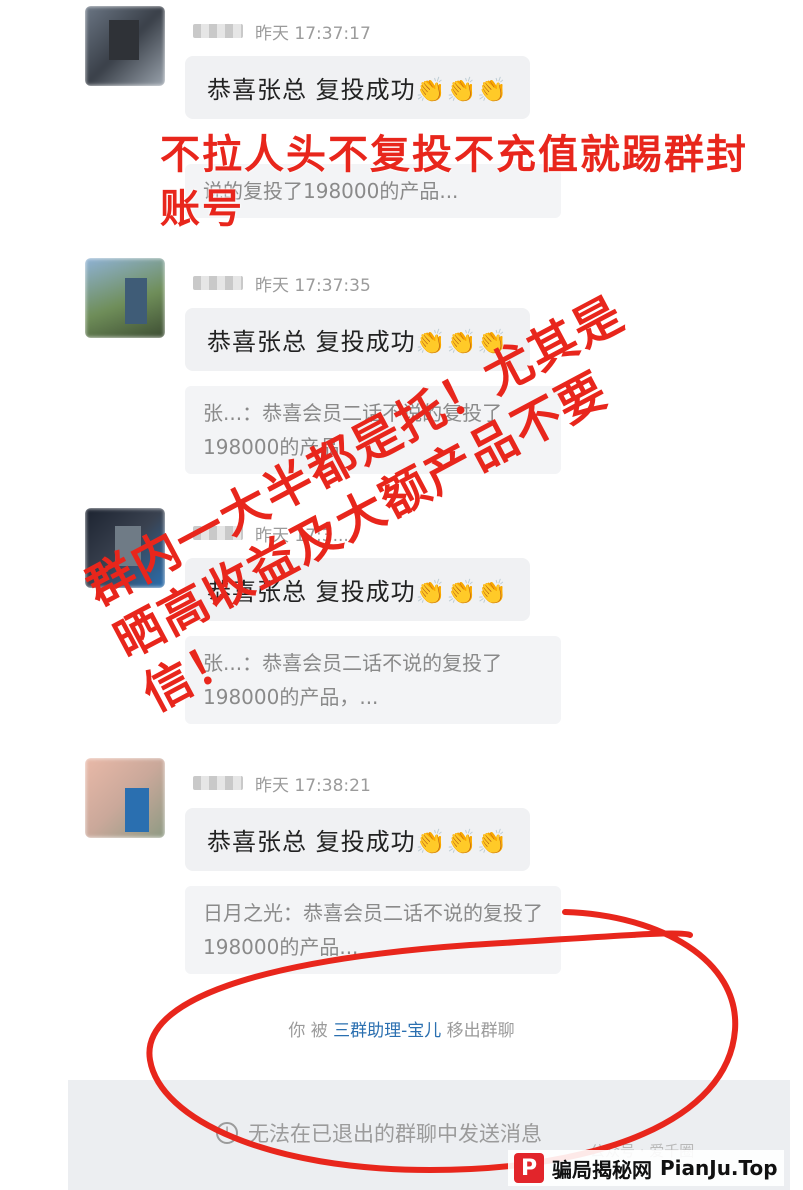 This screenshot has height=1190, width=803. I want to click on message-meta: 昨天 17:37:17, so click(282, 31).